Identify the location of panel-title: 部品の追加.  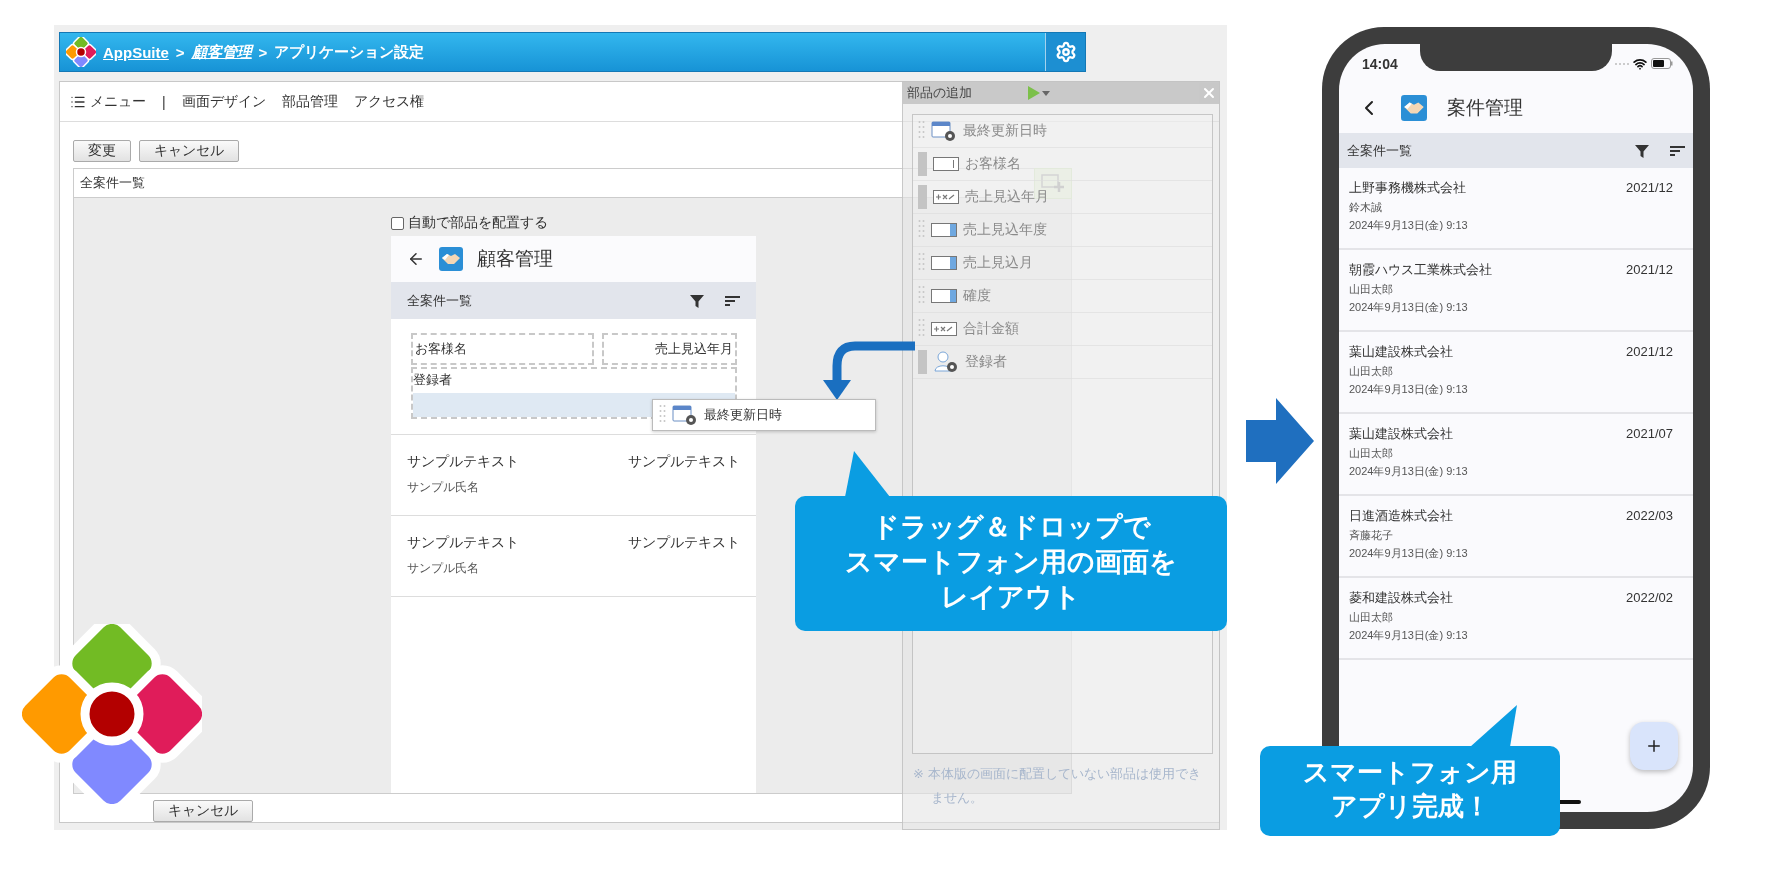
(939, 93).